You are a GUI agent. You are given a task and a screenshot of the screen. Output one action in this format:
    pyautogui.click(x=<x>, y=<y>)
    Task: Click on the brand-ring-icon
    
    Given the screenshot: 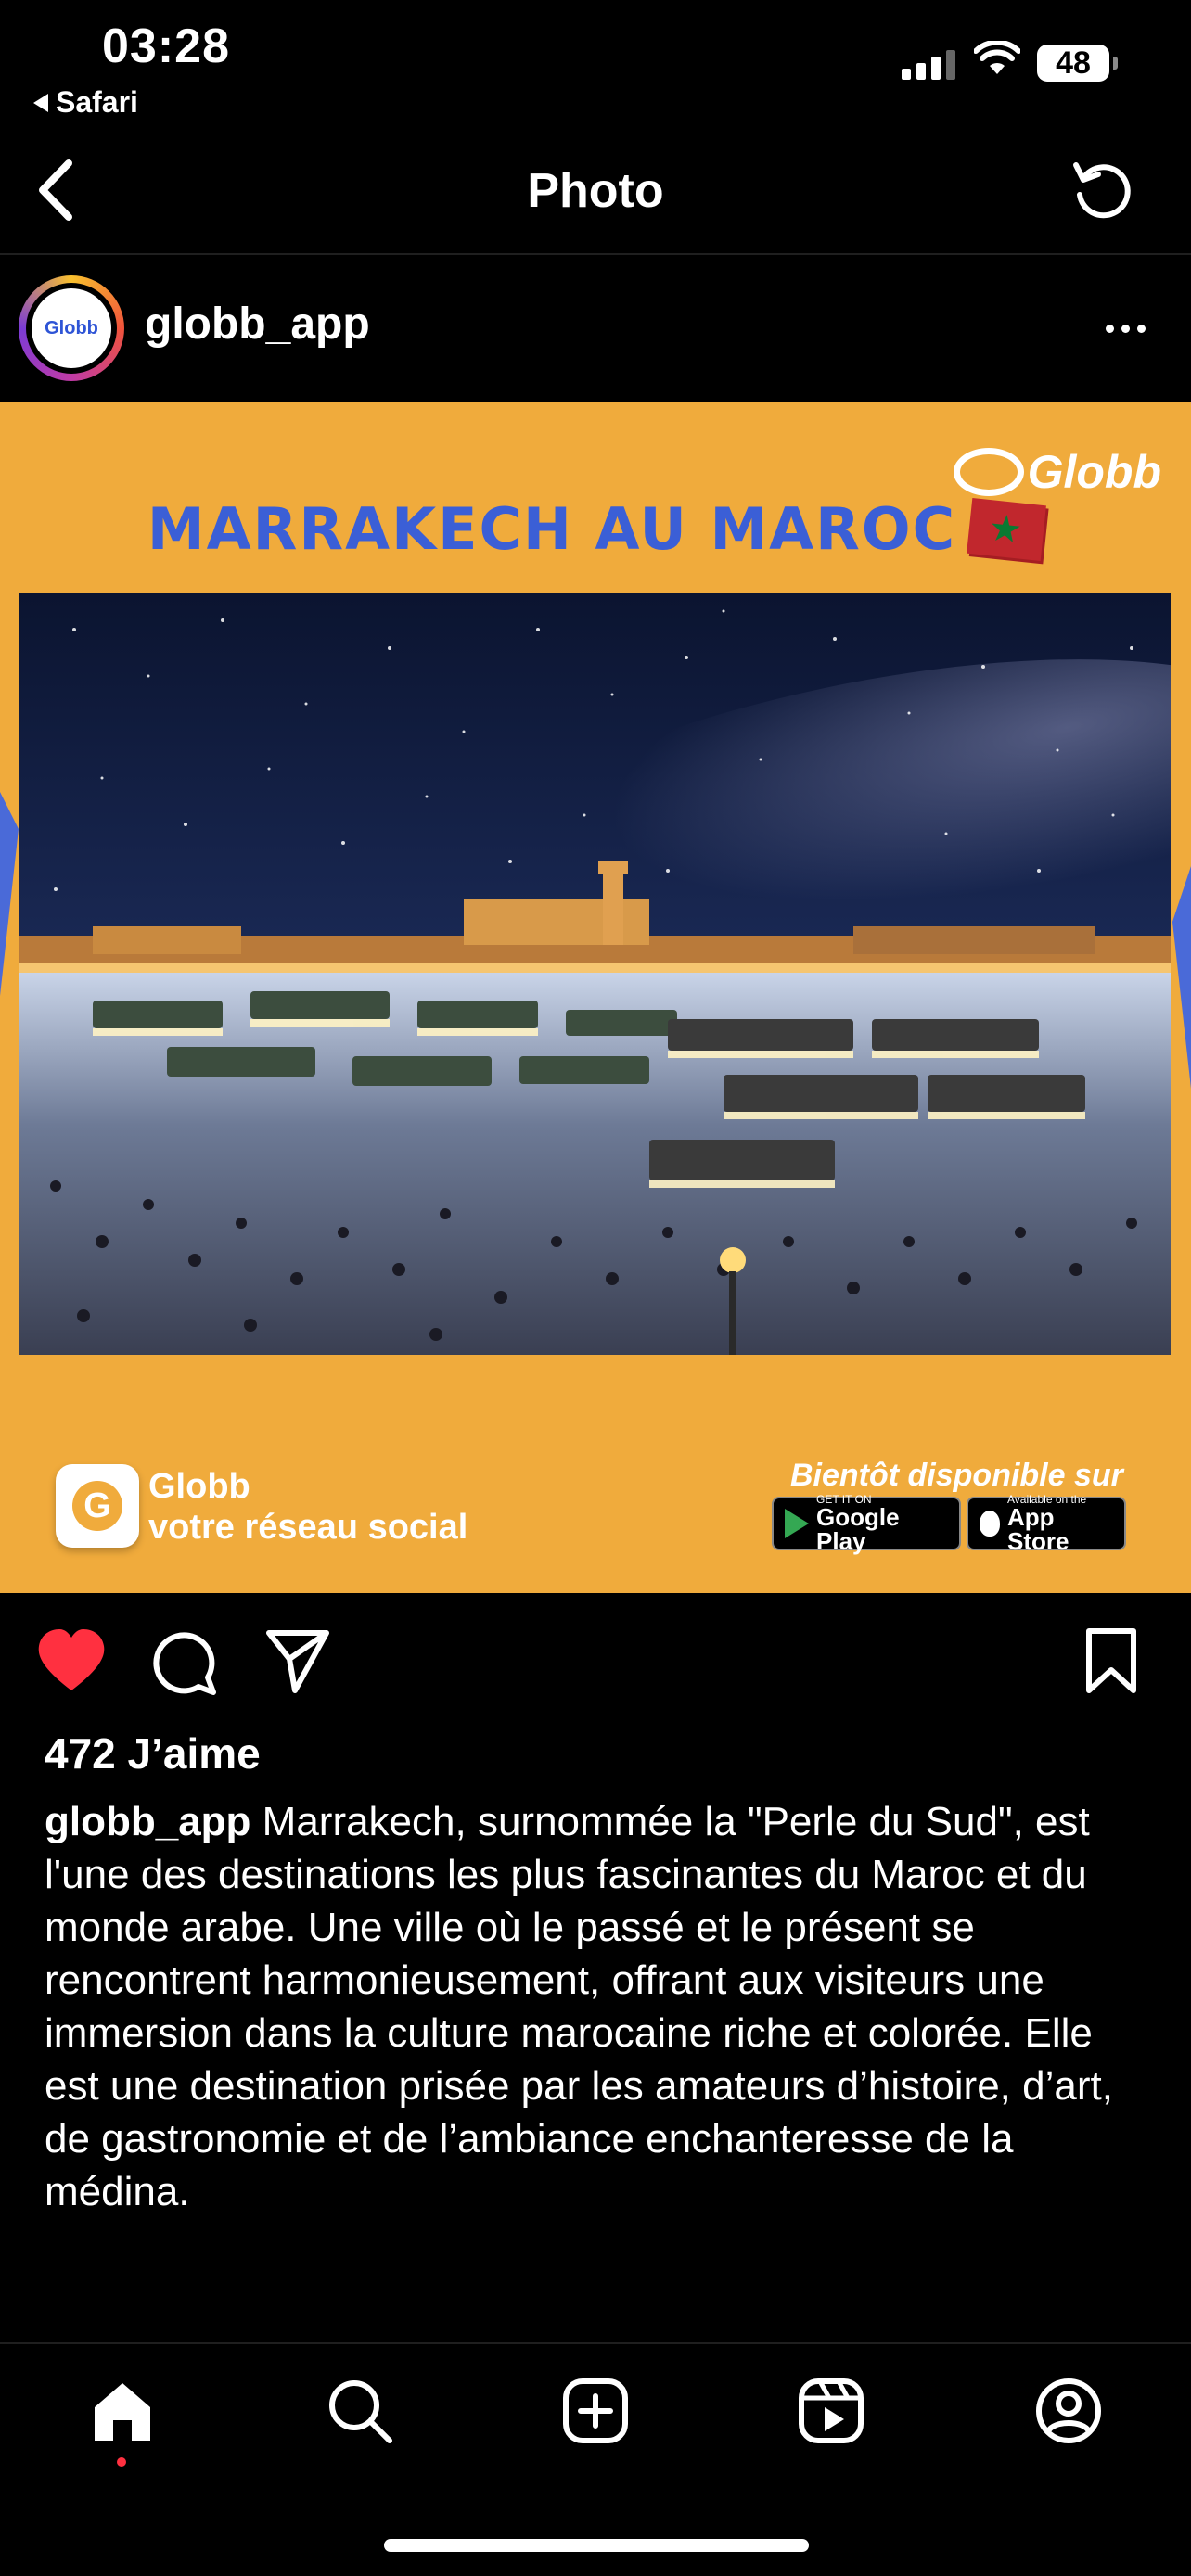 What is the action you would take?
    pyautogui.click(x=988, y=472)
    